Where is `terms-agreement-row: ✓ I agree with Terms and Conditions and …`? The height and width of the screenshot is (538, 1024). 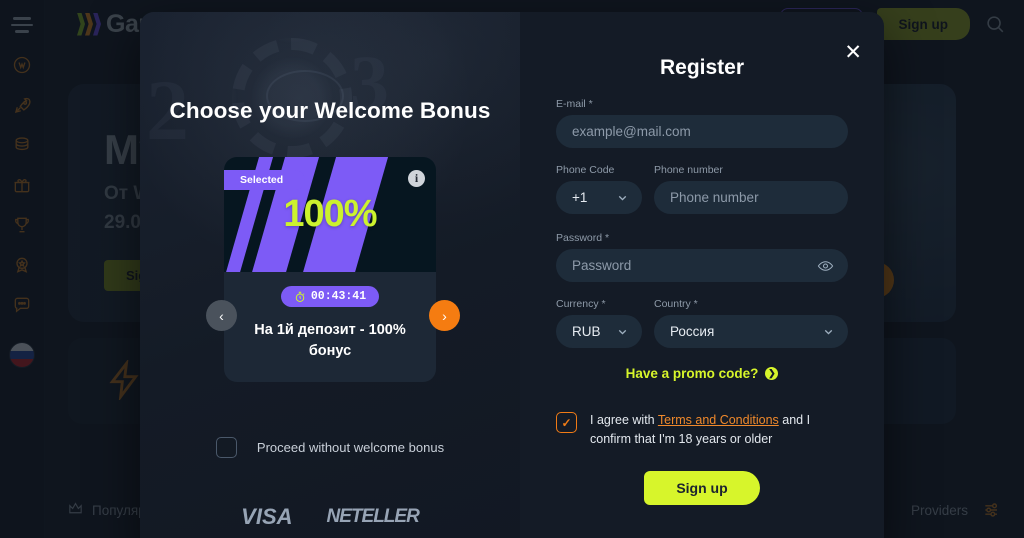
terms-agreement-row: ✓ I agree with Terms and Conditions and … is located at coordinates (702, 430).